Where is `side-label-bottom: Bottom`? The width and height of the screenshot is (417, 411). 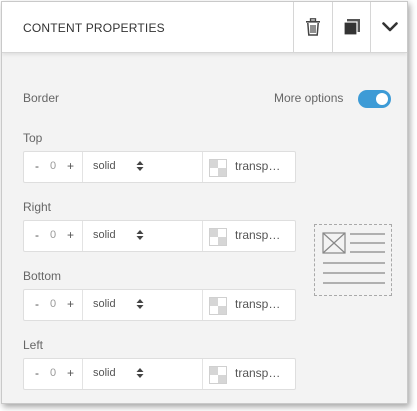 side-label-bottom: Bottom is located at coordinates (42, 276).